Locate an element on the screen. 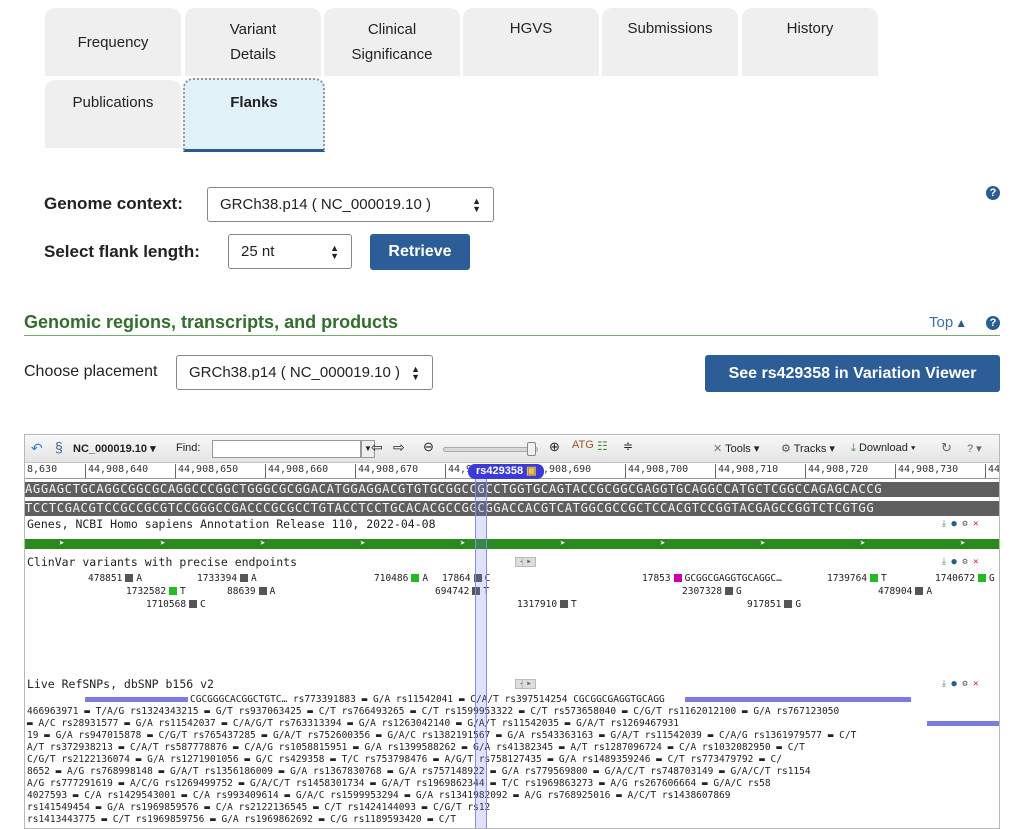 This screenshot has height=829, width=1015. clinvar-variant: 1740672 G is located at coordinates (965, 578).